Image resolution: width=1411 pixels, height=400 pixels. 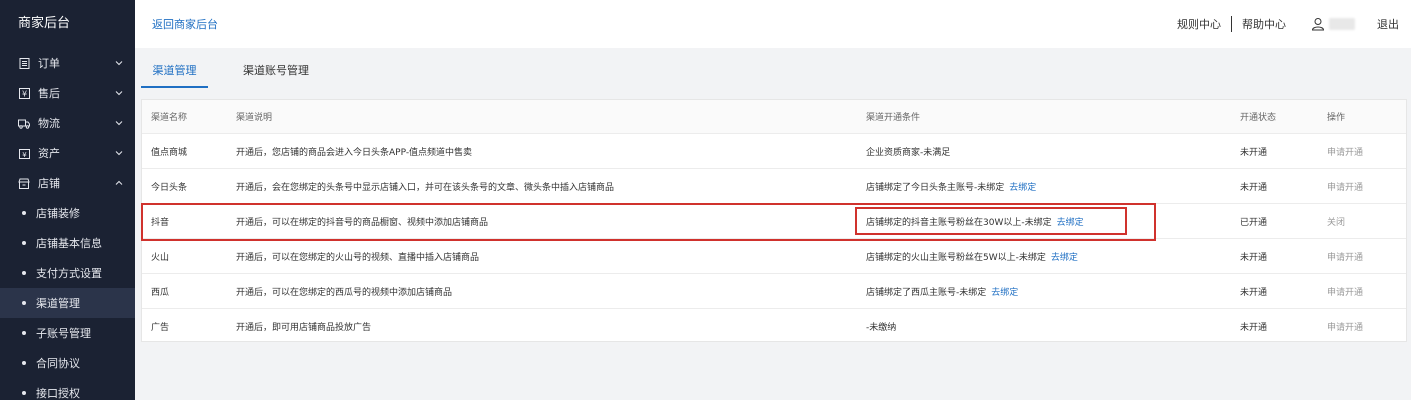 What do you see at coordinates (58, 213) in the screenshot?
I see `sidebar-item-label: 店铺装修` at bounding box center [58, 213].